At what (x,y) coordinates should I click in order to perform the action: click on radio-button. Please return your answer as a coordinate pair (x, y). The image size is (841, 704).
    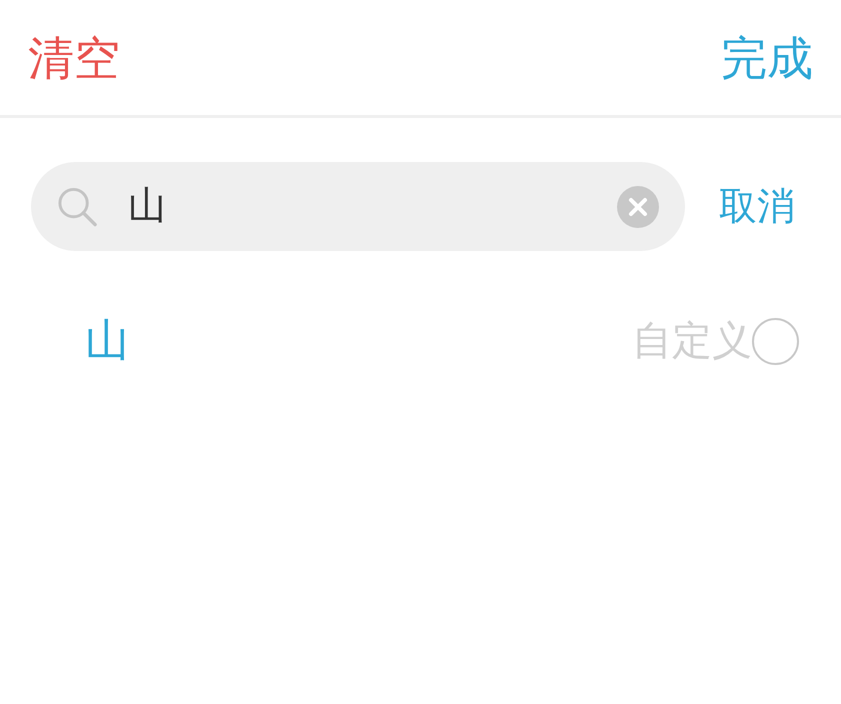
    Looking at the image, I should click on (775, 341).